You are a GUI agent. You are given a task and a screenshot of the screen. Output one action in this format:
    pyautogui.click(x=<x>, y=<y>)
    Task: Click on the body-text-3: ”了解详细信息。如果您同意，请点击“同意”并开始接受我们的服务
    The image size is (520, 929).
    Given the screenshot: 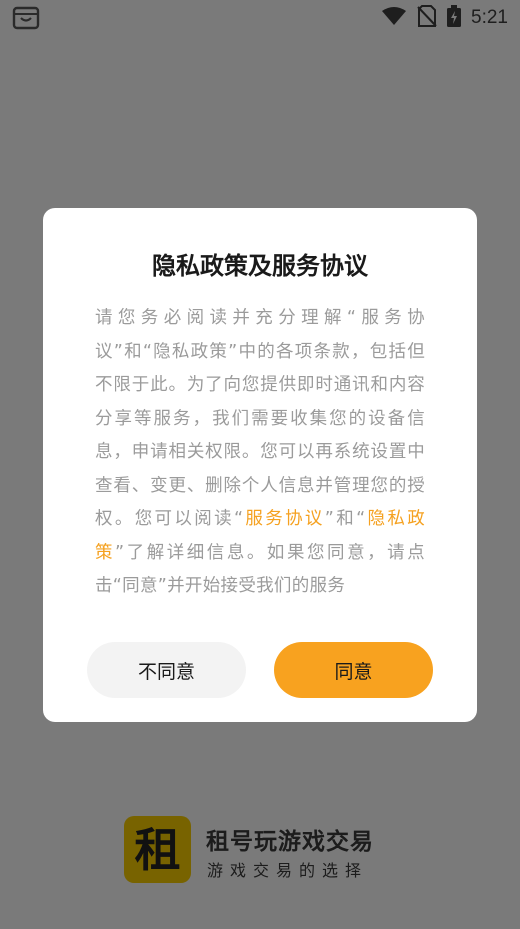 What is the action you would take?
    pyautogui.click(x=260, y=569)
    